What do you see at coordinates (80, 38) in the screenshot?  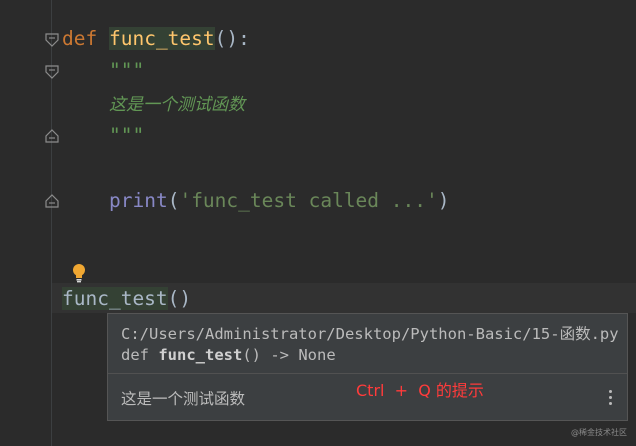 I see `def-keyword: def` at bounding box center [80, 38].